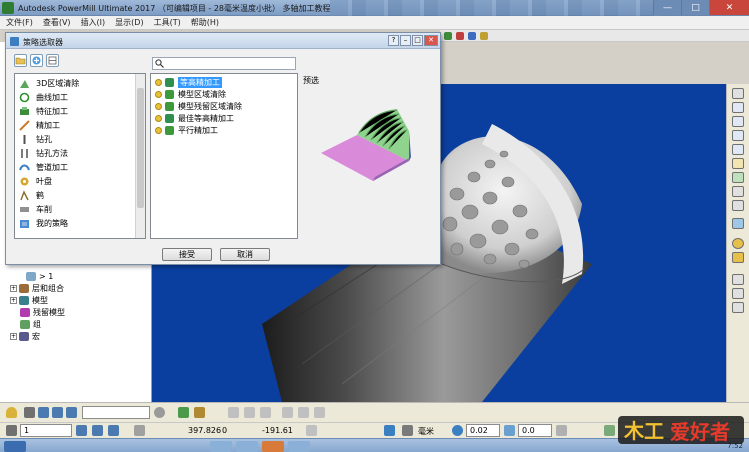 The width and height of the screenshot is (749, 452). I want to click on tolerance-field: 0.02, so click(483, 430).